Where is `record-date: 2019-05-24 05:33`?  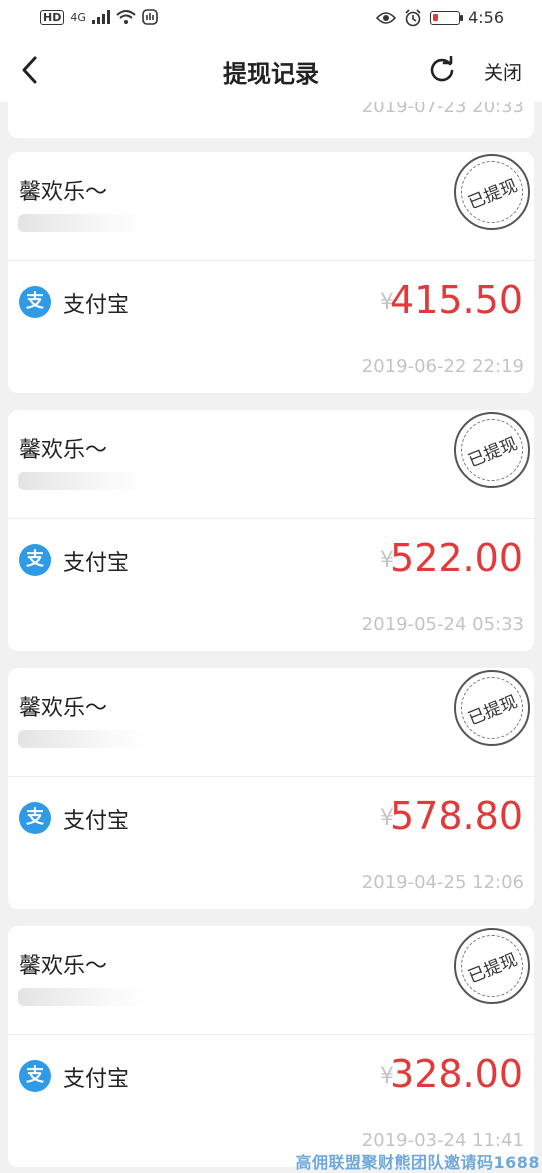 record-date: 2019-05-24 05:33 is located at coordinates (442, 624).